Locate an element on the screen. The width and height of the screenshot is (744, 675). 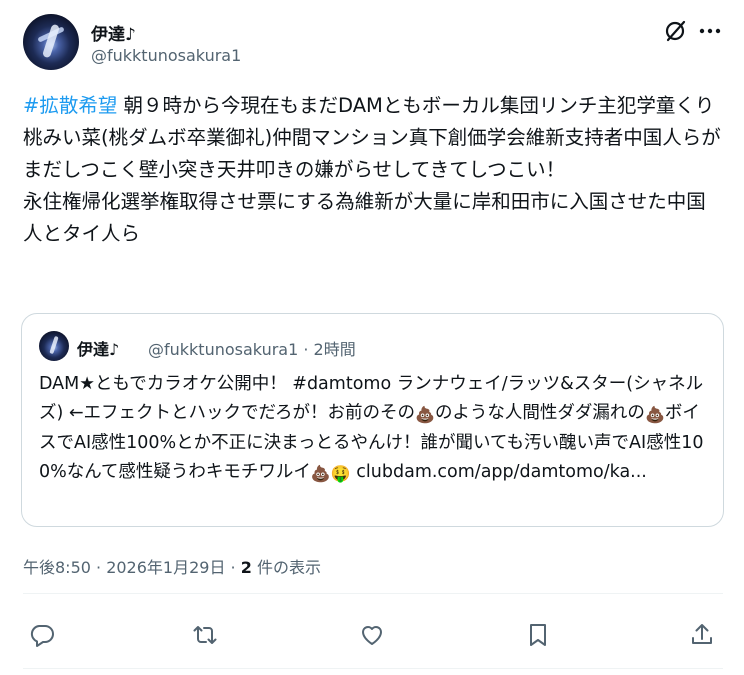
views-count: 2 is located at coordinates (246, 567).